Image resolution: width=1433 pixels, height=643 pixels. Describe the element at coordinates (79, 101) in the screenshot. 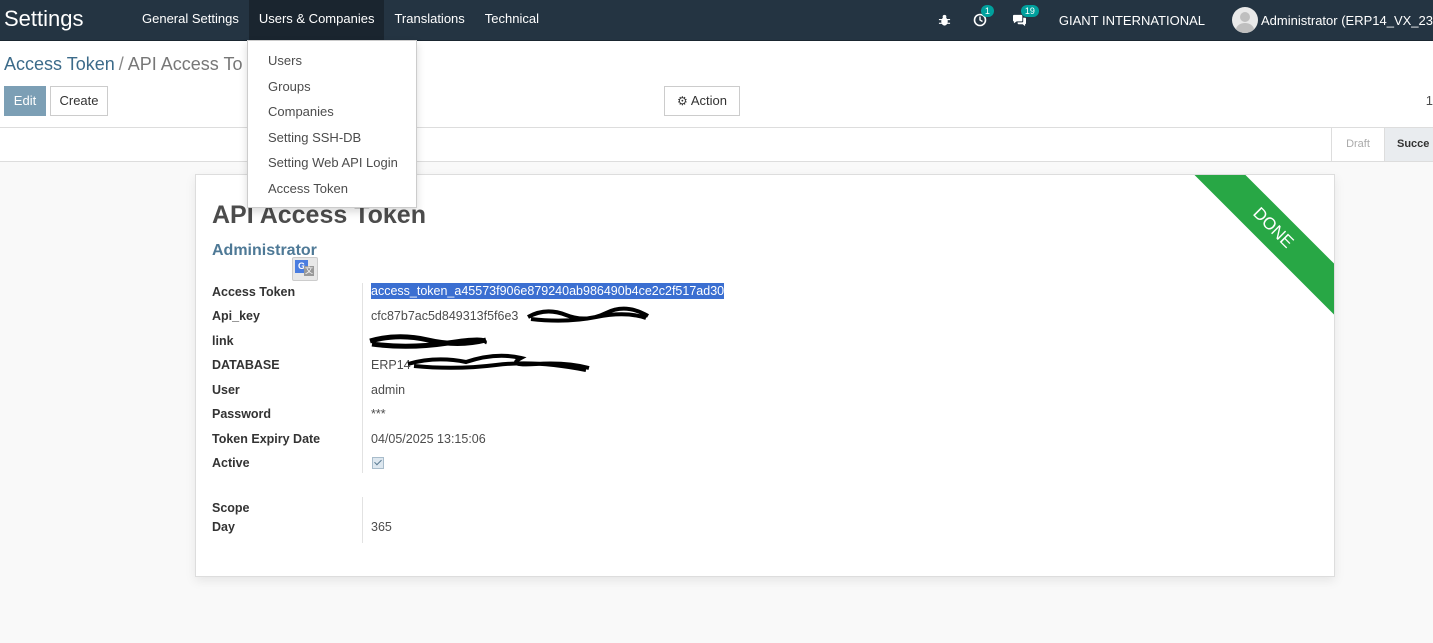

I see `create-button: Create` at that location.